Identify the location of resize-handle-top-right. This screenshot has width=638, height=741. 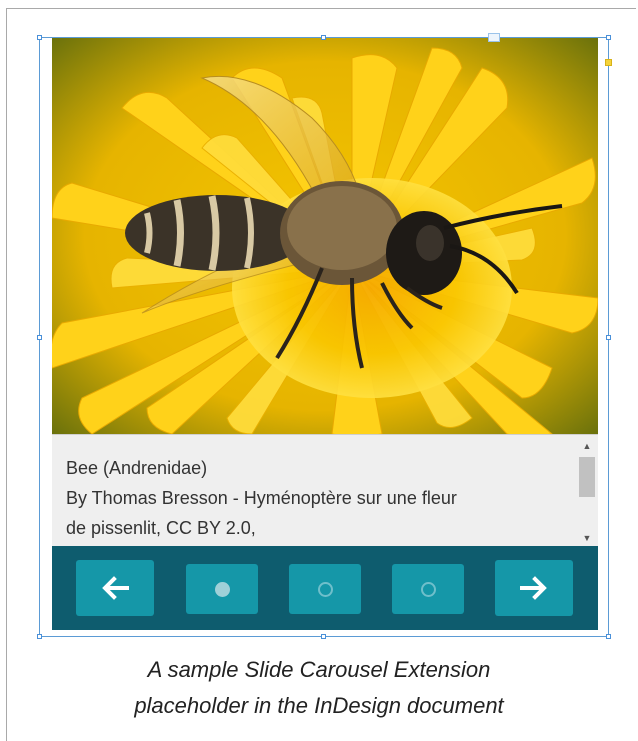
(608, 37).